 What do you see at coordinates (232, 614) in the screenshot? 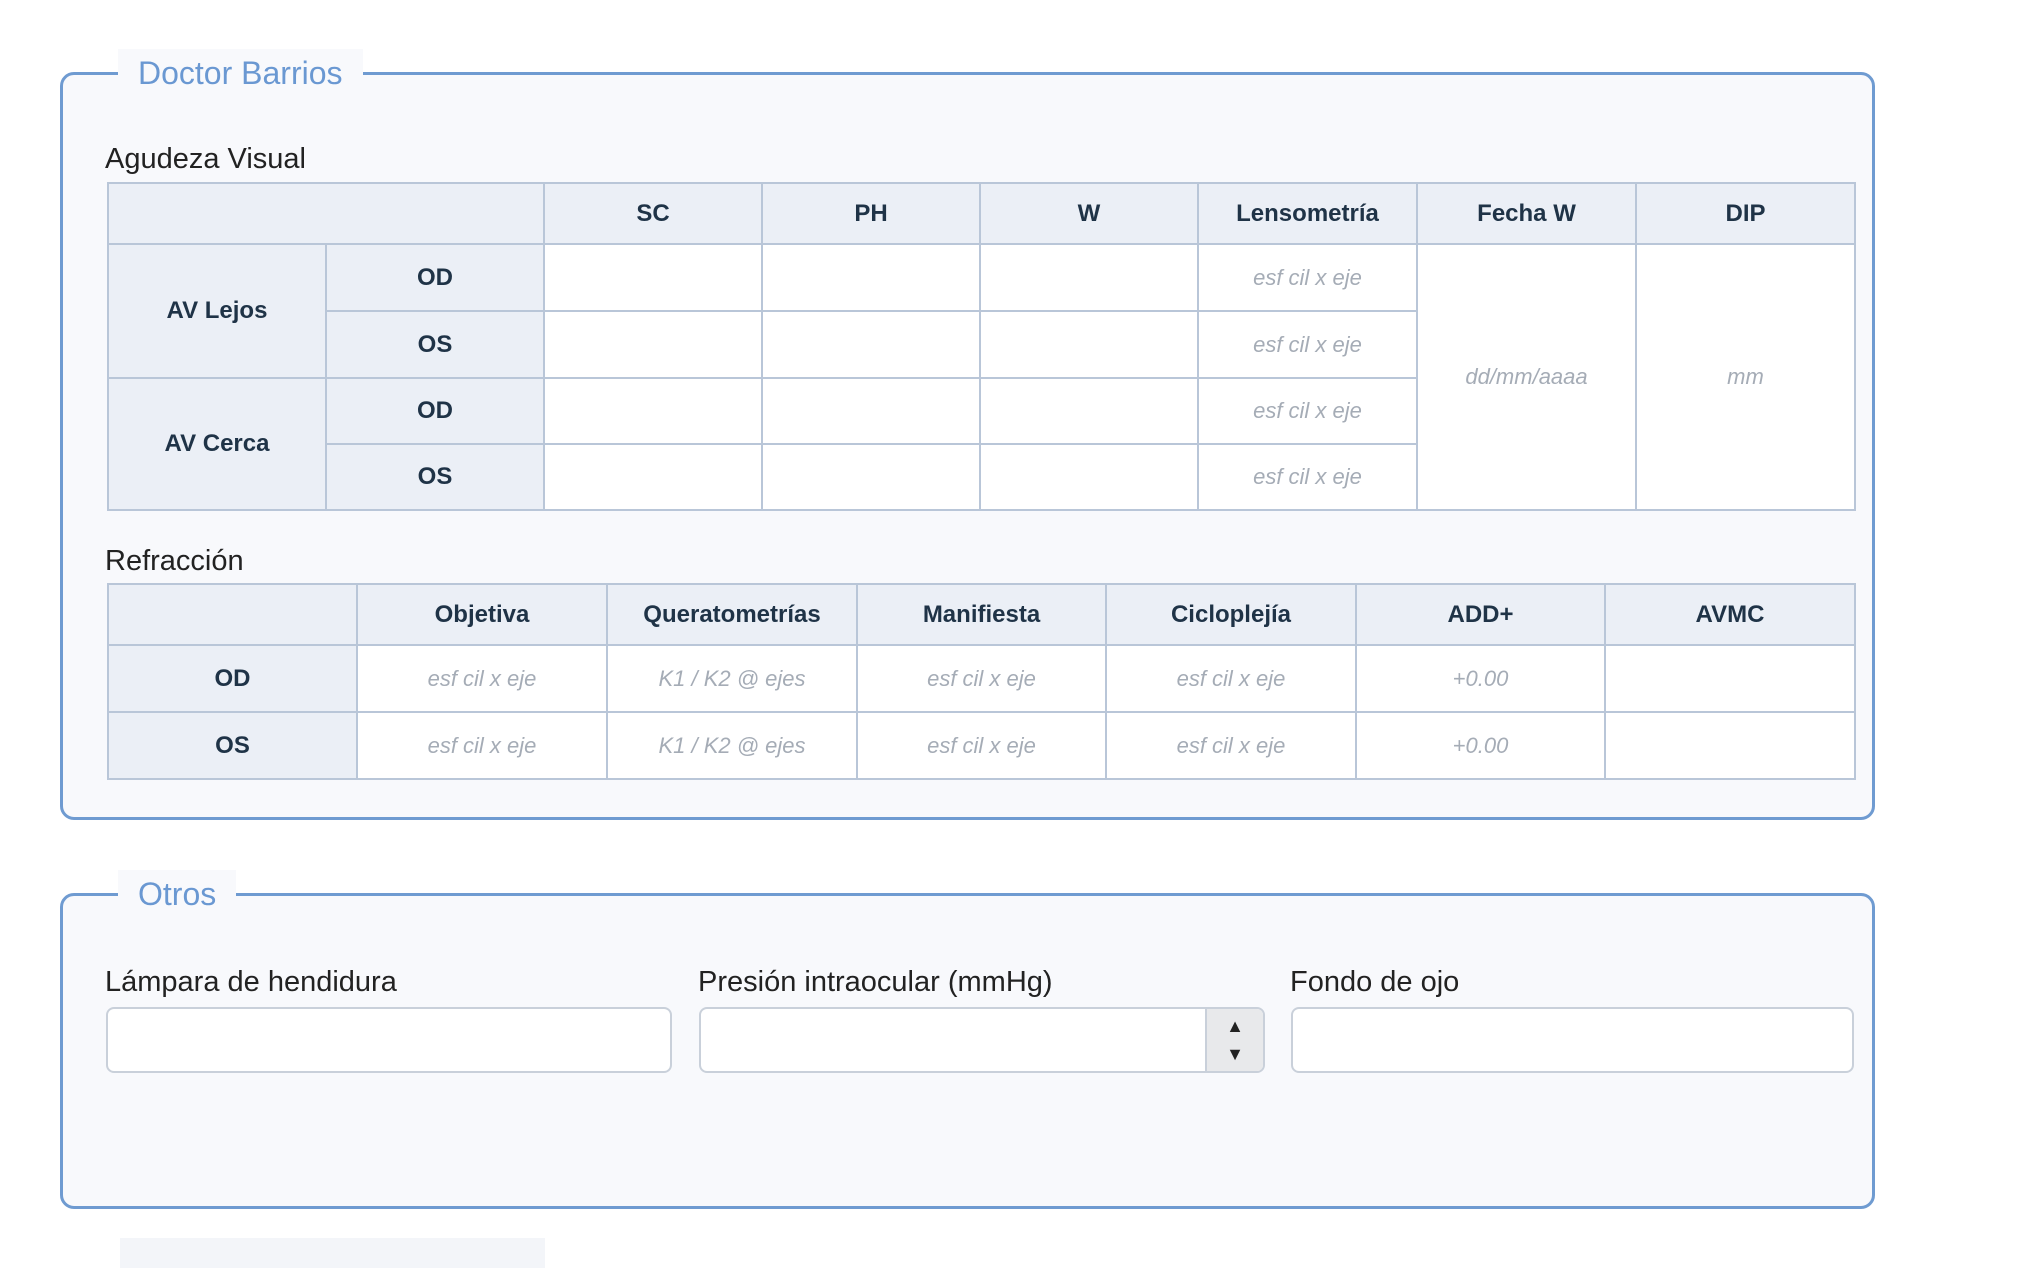
I see `ref-corner-header` at bounding box center [232, 614].